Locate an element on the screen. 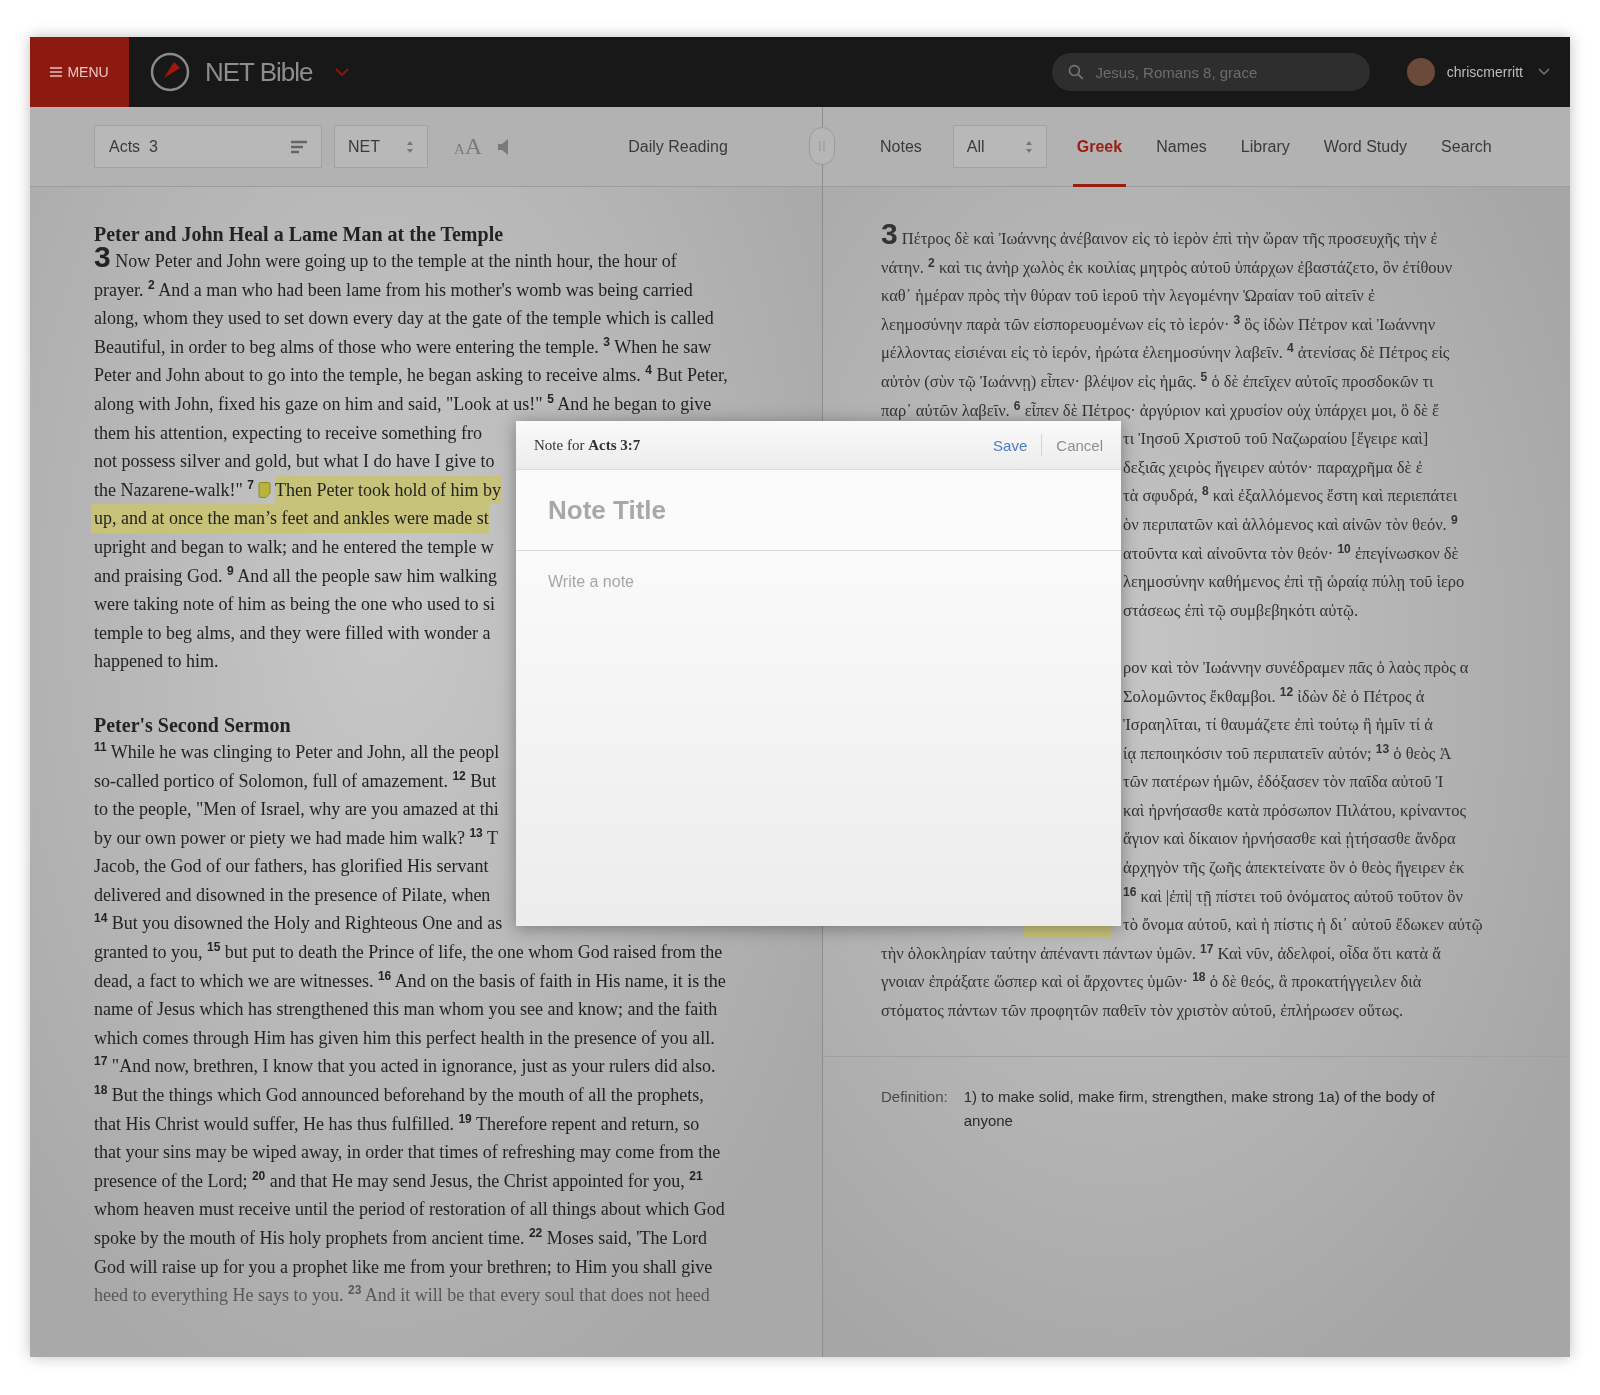 This screenshot has height=1395, width=1600. greek-verse-text: ὸν περιπατῶν καὶ ἁλλόμενος καὶ αἰνῶν τὸν θεόν. $^{9}$ is located at coordinates (1290, 523).